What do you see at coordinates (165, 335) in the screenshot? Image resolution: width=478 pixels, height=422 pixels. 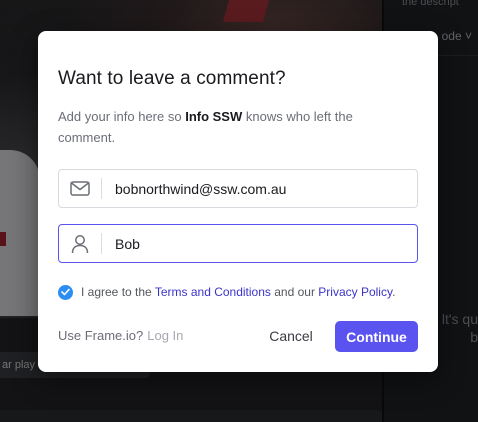 I see `login-link: Log In` at bounding box center [165, 335].